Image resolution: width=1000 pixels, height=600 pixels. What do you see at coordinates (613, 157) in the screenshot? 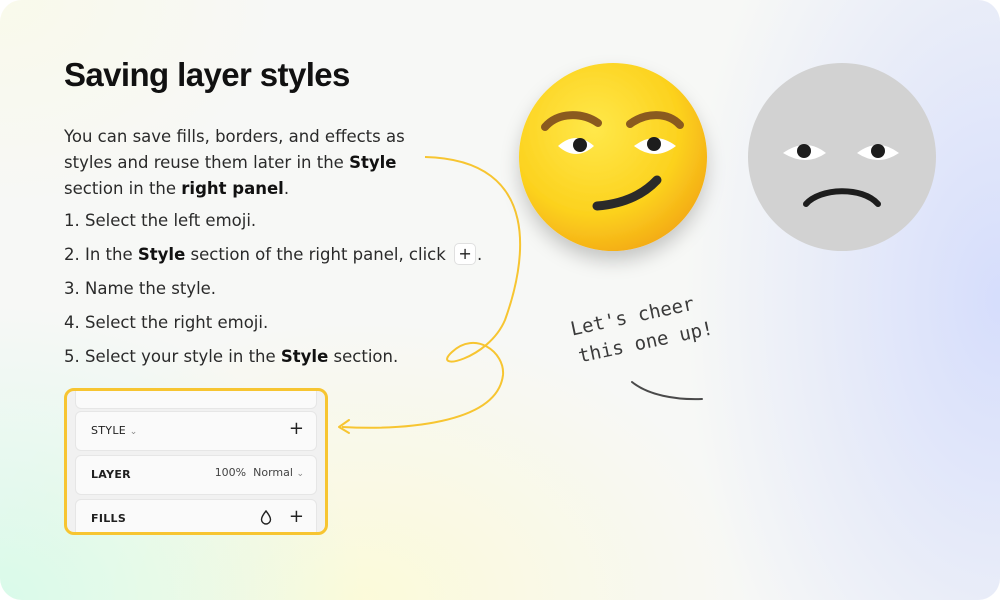
I see `smirk-emoji` at bounding box center [613, 157].